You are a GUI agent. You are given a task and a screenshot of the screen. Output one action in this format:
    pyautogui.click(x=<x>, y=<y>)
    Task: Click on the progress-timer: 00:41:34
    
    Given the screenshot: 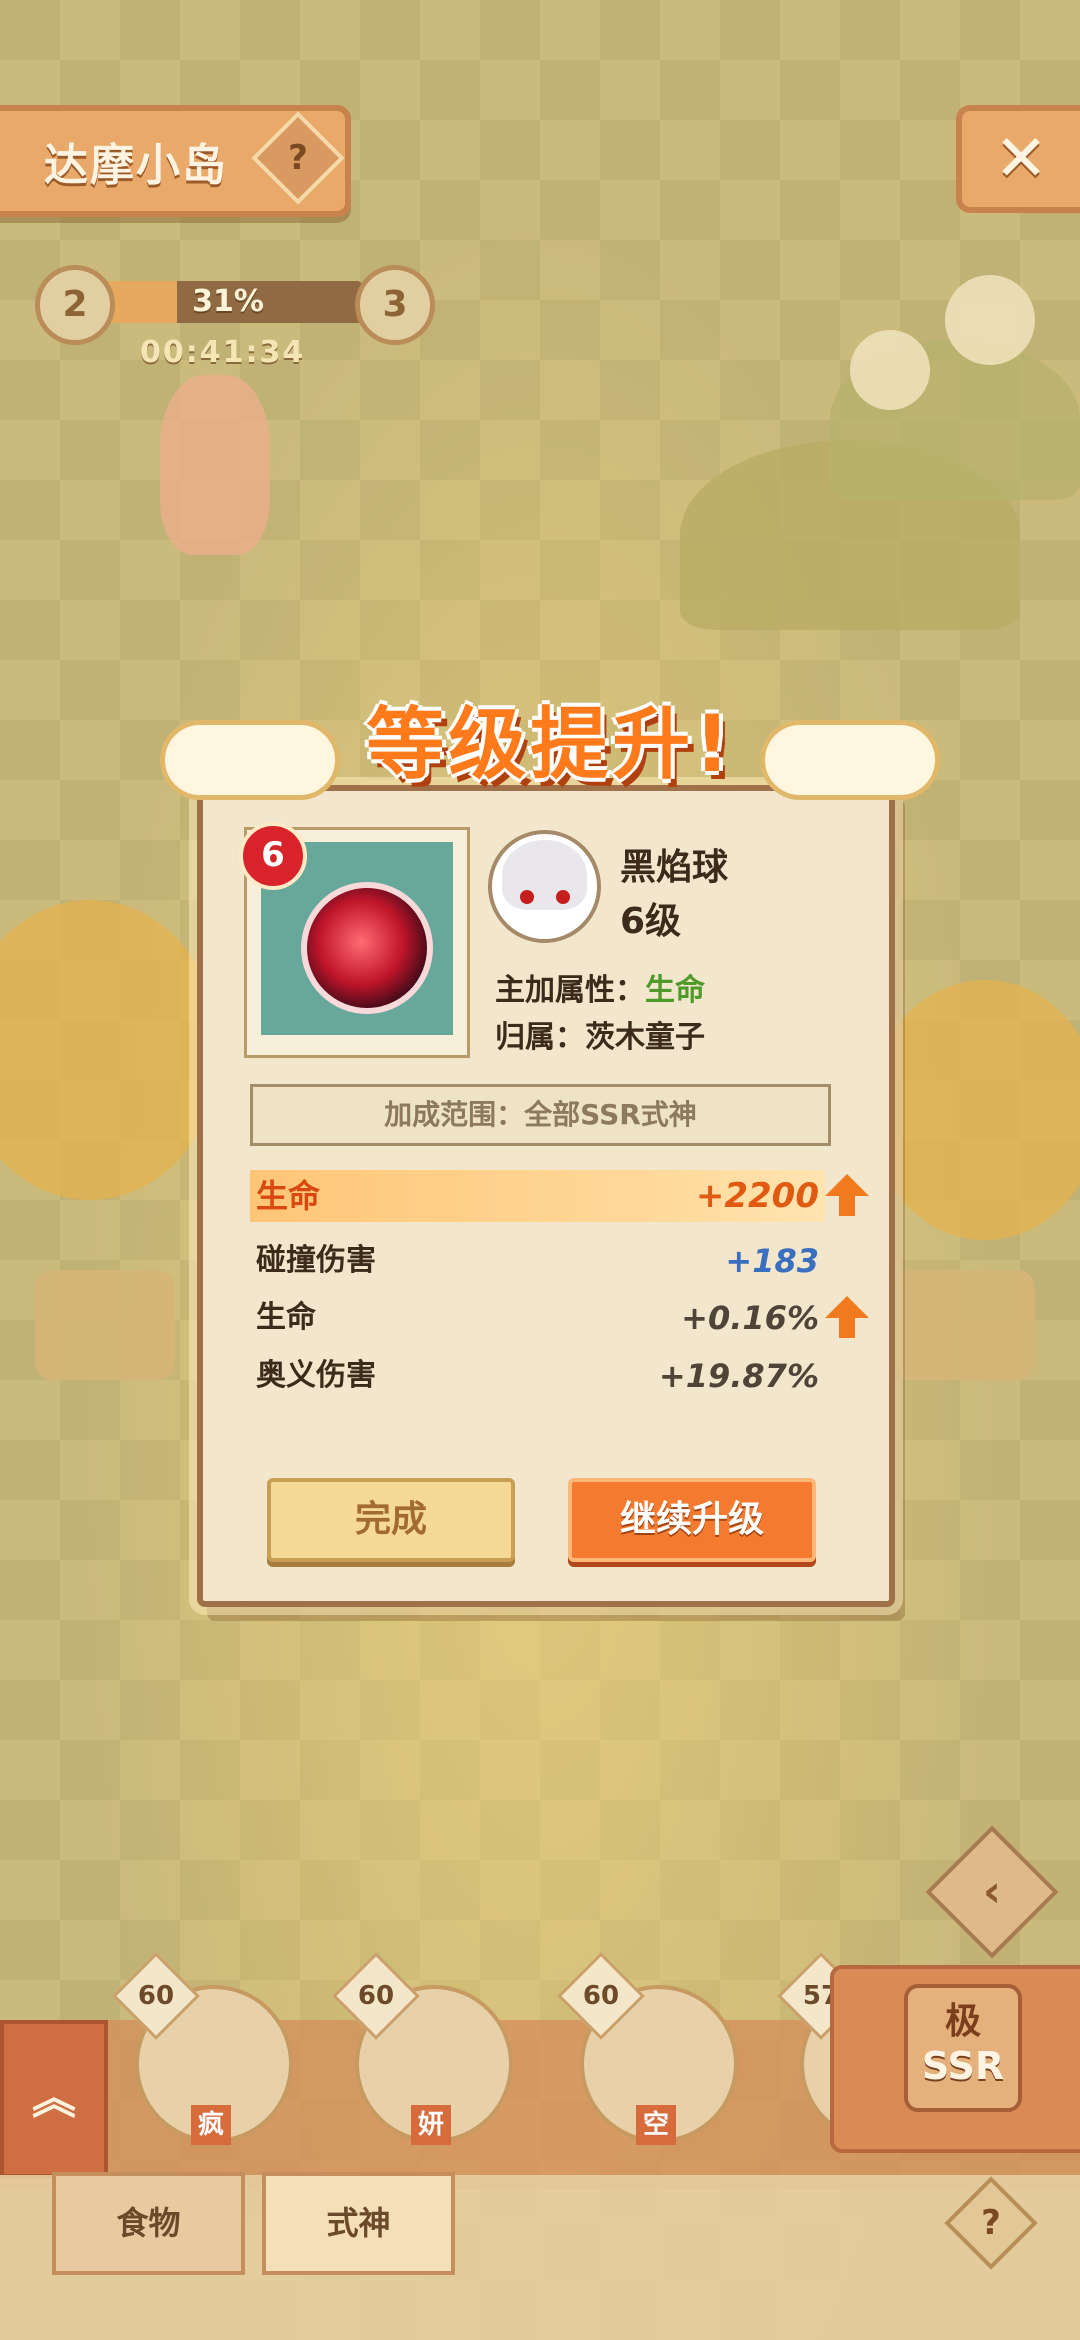 What is the action you would take?
    pyautogui.click(x=223, y=352)
    